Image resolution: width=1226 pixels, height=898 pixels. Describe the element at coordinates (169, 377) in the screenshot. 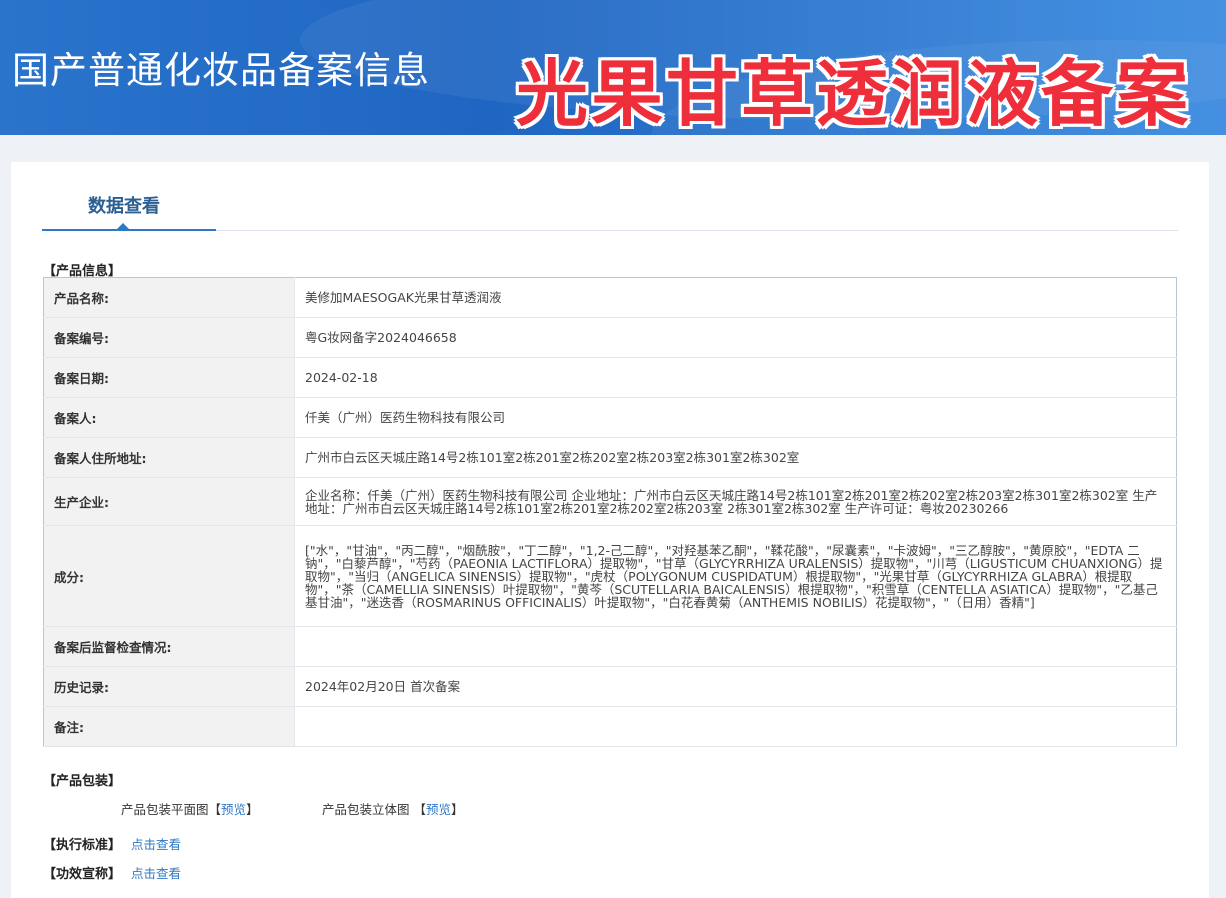

I see `row-key: 备案日期:` at that location.